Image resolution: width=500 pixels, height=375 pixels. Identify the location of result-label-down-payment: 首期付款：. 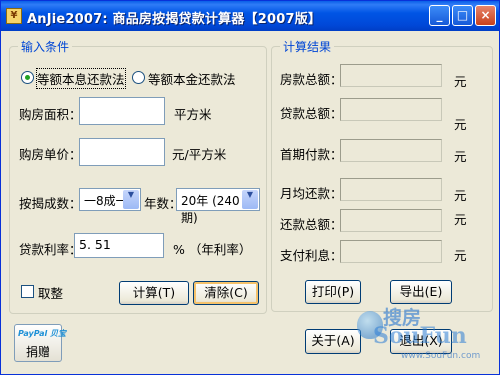
(311, 154).